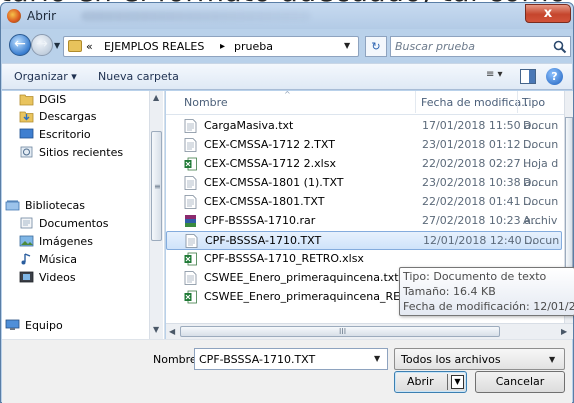  What do you see at coordinates (57, 277) in the screenshot?
I see `nav-label: Videos` at bounding box center [57, 277].